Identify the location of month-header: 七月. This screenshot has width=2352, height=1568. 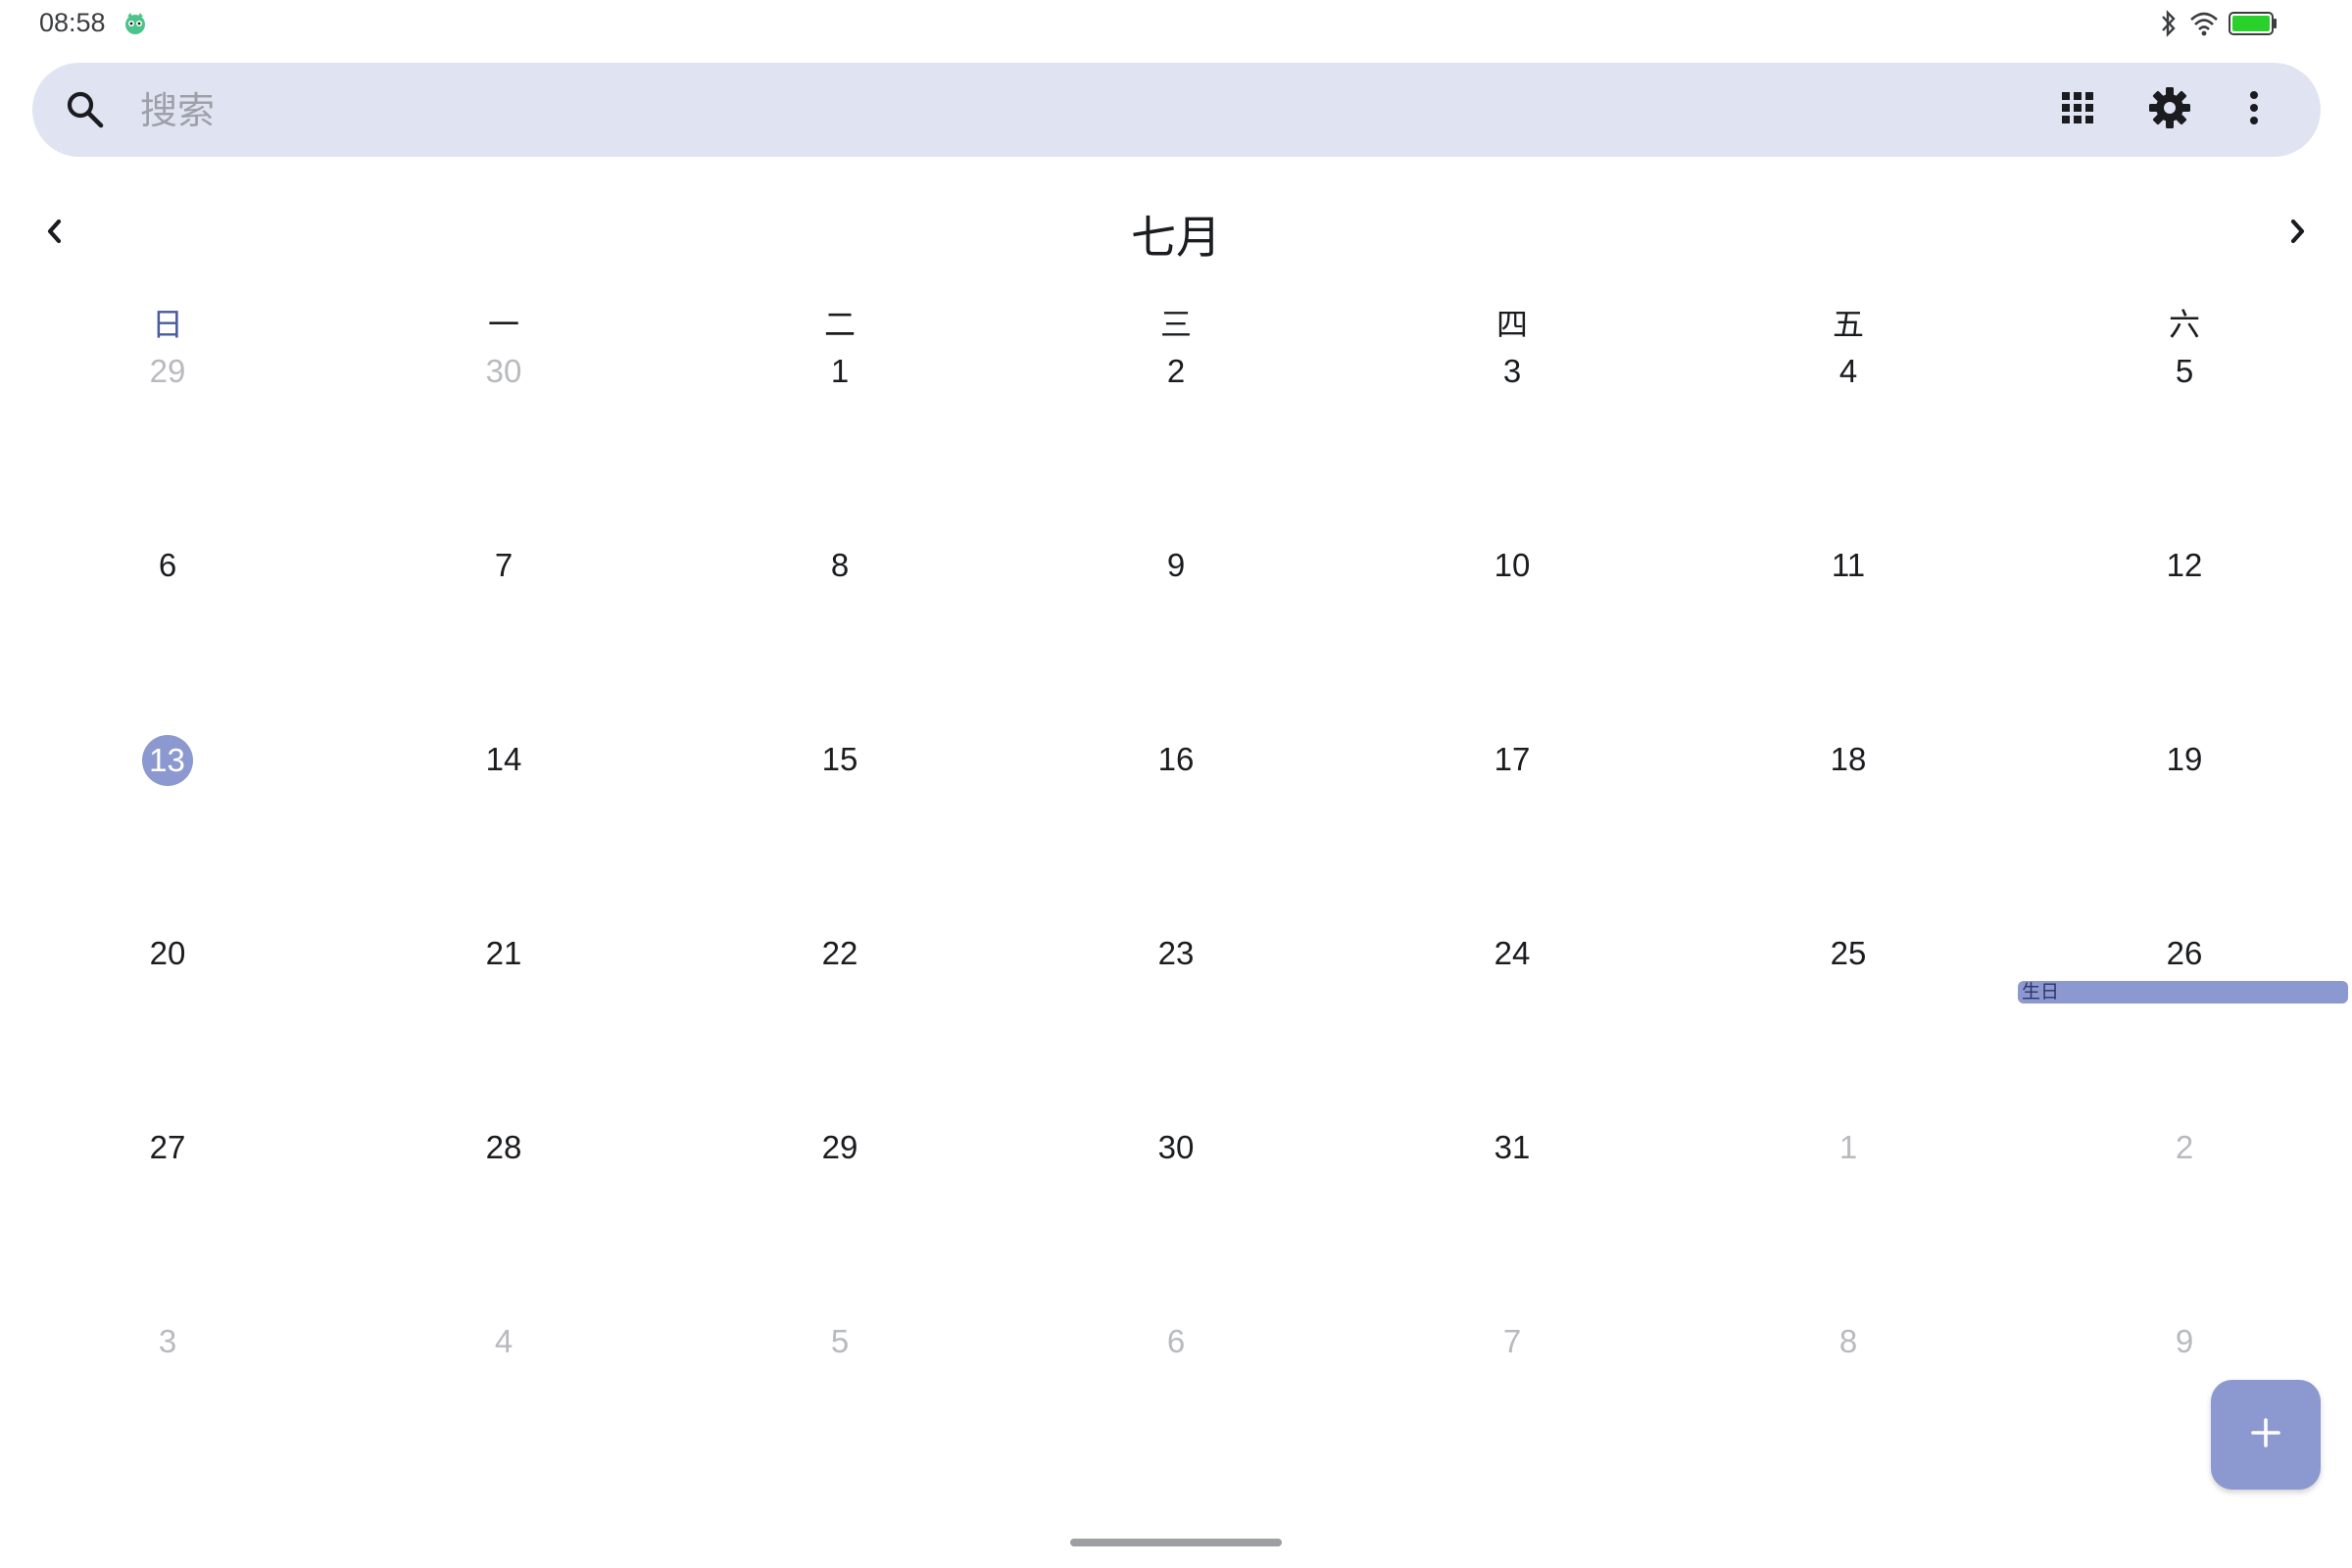
(1176, 233).